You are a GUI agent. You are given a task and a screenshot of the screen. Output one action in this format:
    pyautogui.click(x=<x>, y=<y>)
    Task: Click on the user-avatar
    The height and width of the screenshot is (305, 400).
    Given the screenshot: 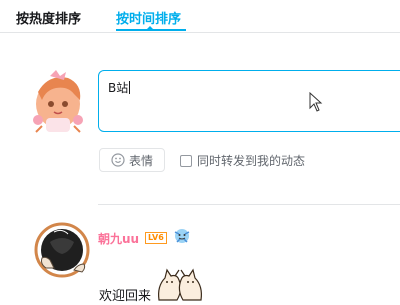 What is the action you would take?
    pyautogui.click(x=62, y=250)
    